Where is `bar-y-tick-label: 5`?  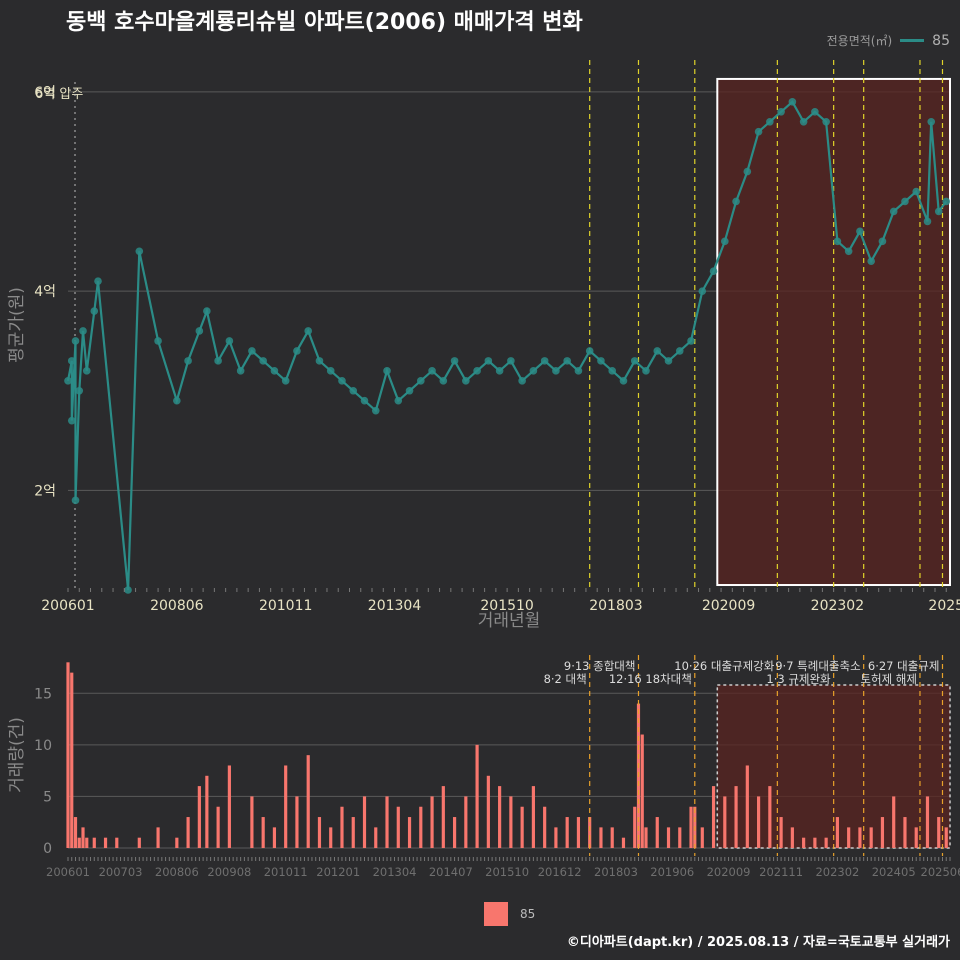
bar-y-tick-label: 5 is located at coordinates (47, 797).